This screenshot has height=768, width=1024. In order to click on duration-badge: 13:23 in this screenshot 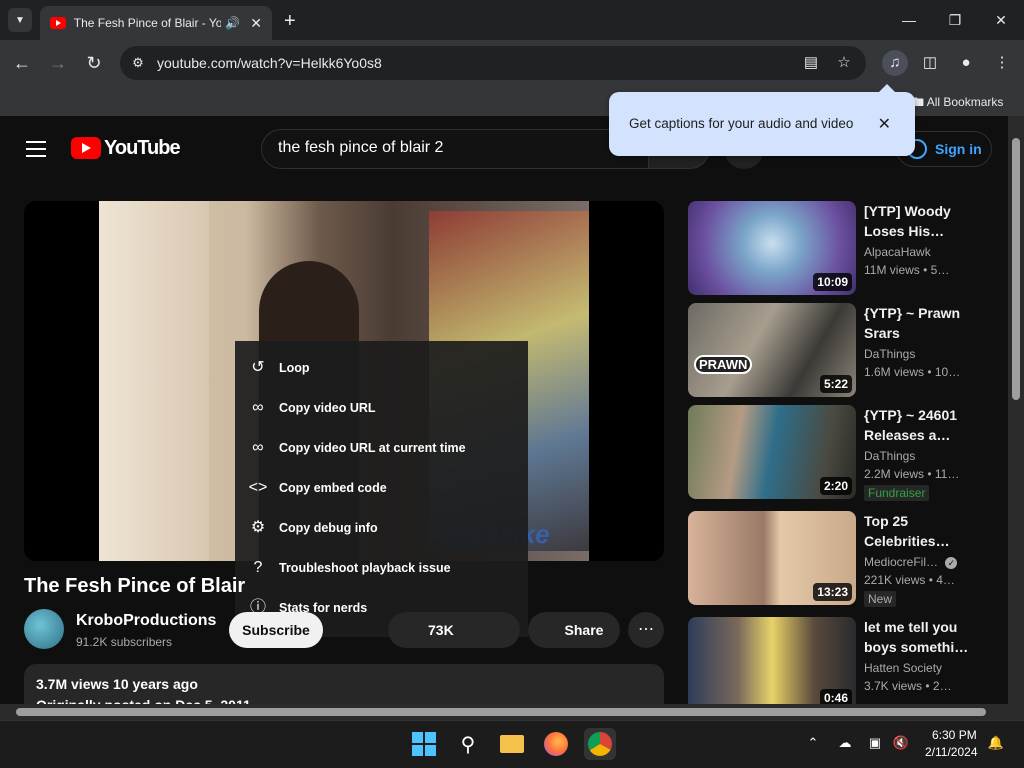, I will do `click(832, 592)`.